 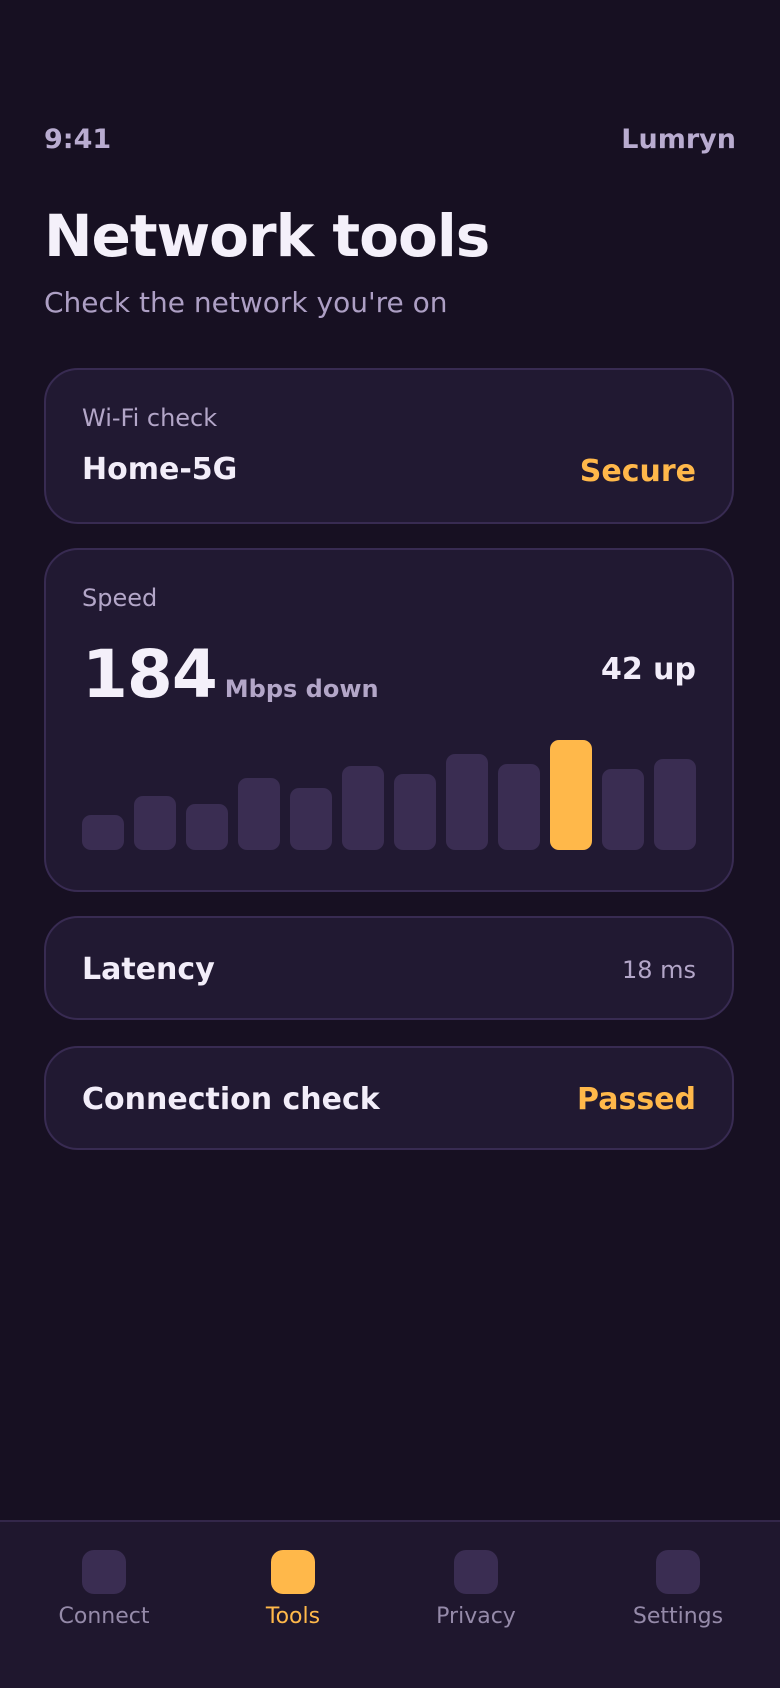 What do you see at coordinates (267, 236) in the screenshot?
I see `page-title: Network tools` at bounding box center [267, 236].